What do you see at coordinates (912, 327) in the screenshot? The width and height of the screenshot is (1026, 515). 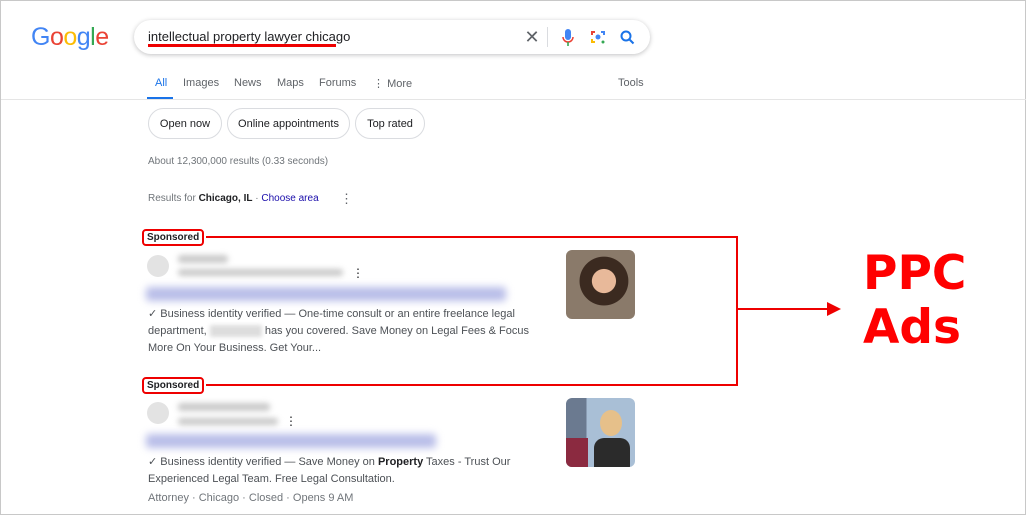 I see `annotation-line2: Ads` at bounding box center [912, 327].